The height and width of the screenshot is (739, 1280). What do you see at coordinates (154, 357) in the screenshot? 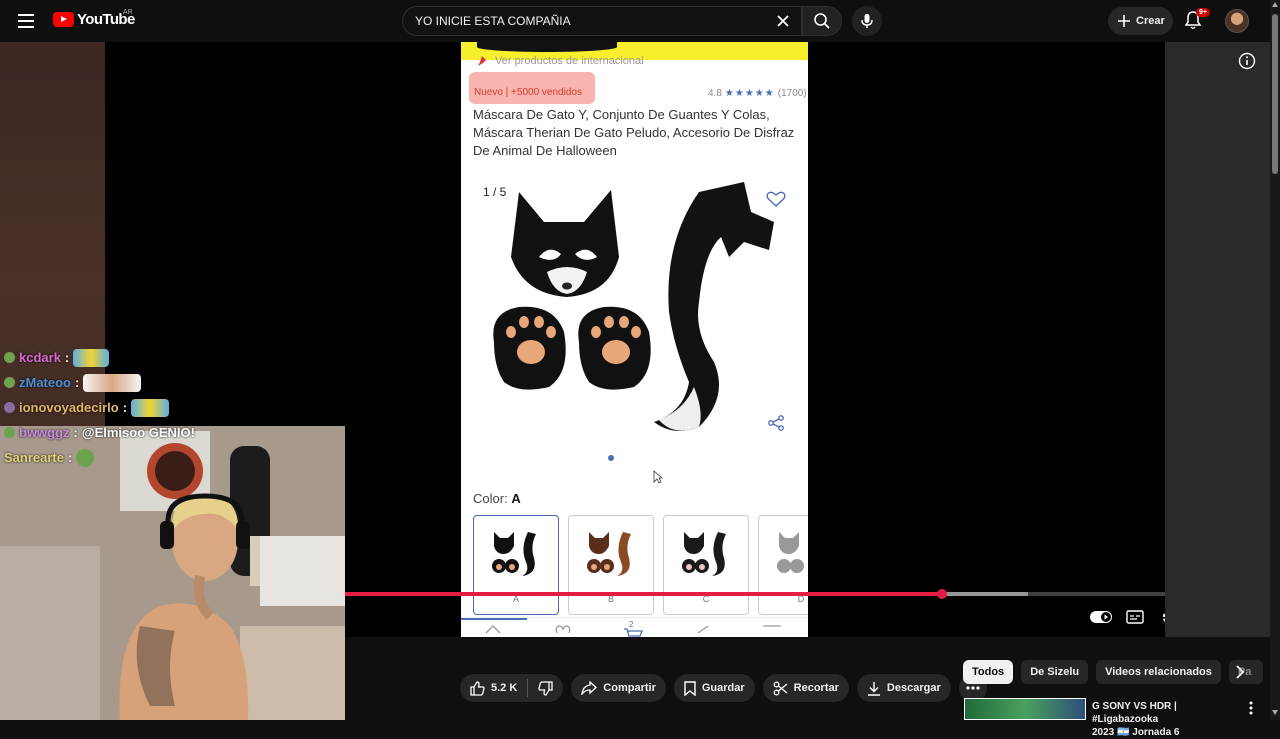
I see `chat-message: kcdark :` at bounding box center [154, 357].